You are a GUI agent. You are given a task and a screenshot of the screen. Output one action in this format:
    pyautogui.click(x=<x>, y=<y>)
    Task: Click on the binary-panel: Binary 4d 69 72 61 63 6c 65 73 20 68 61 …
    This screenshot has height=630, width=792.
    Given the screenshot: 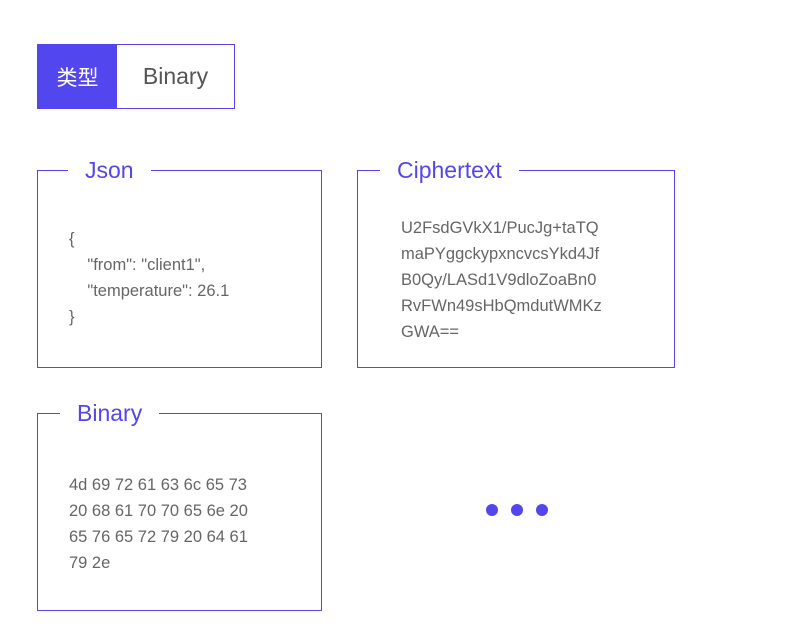 What is the action you would take?
    pyautogui.click(x=179, y=504)
    